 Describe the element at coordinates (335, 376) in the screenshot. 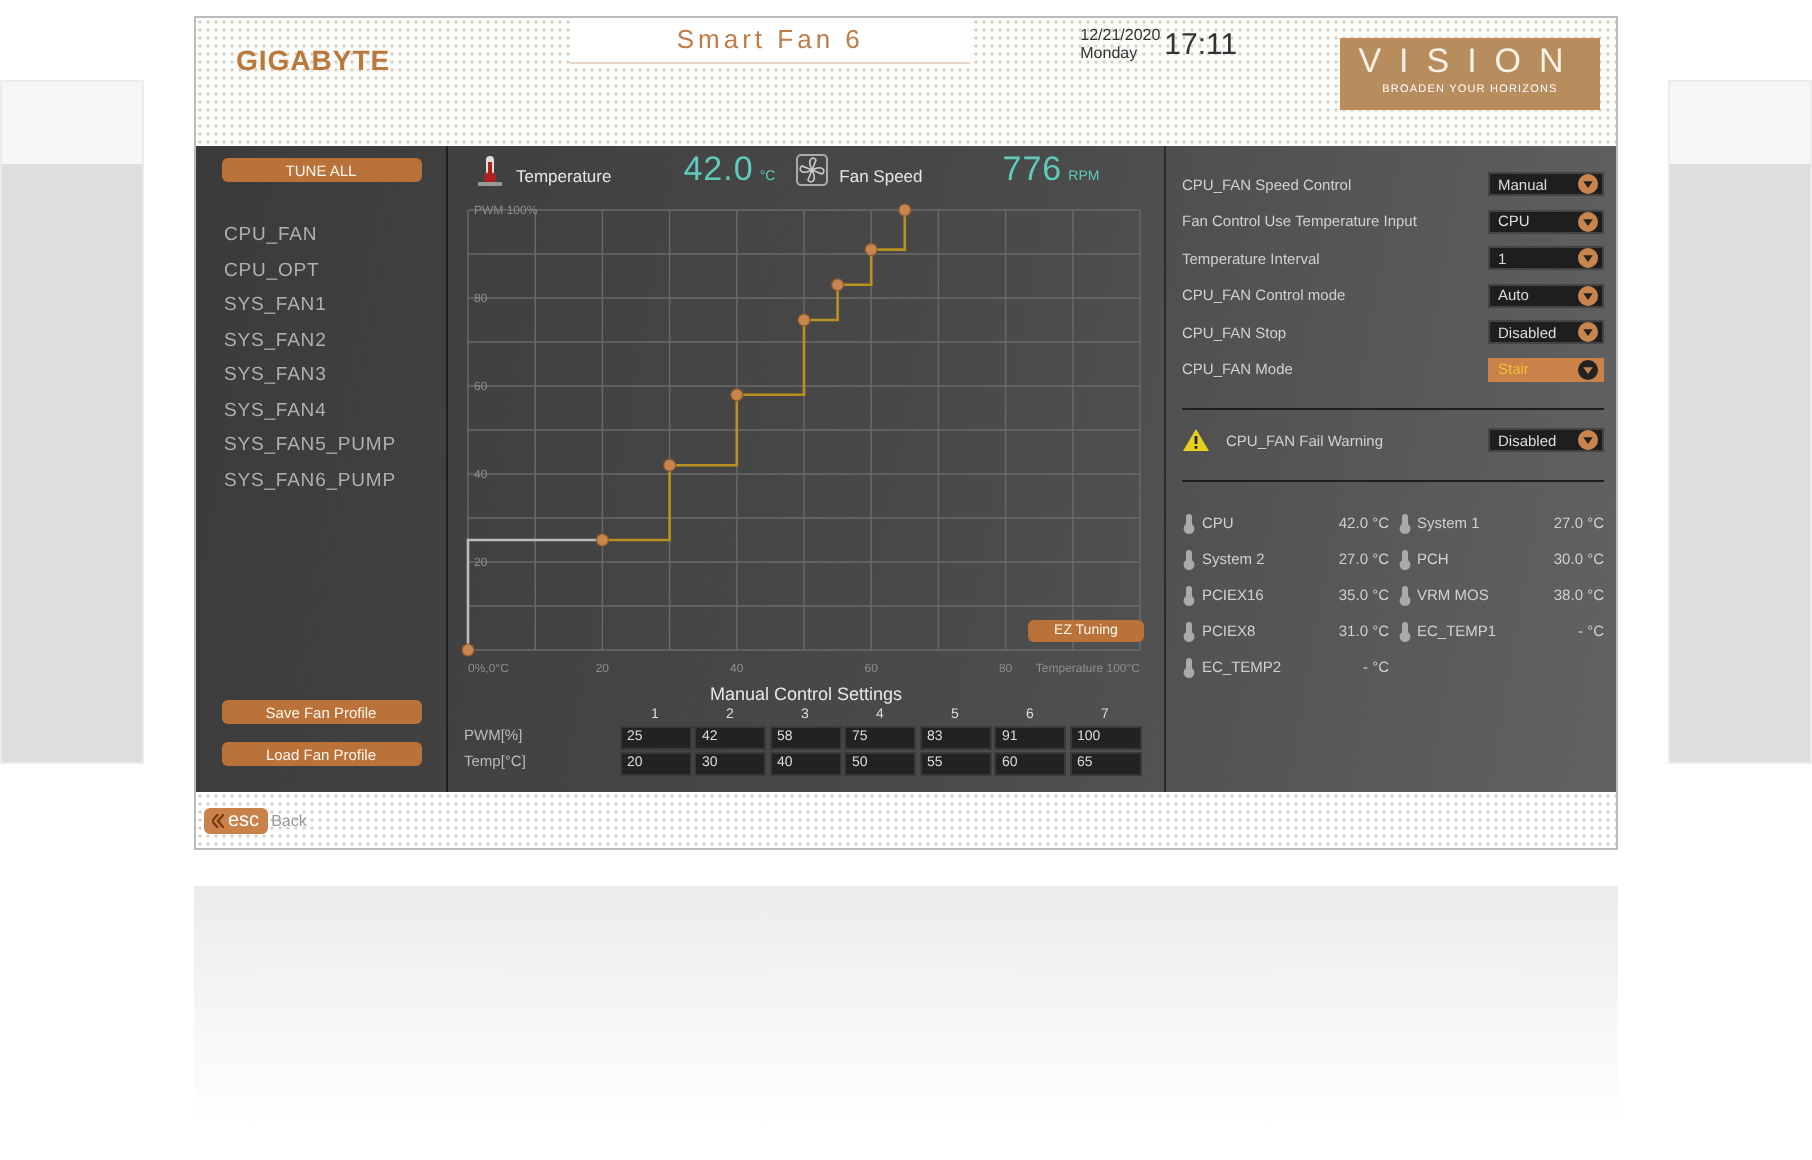

I see `fan-list-item: SYS_FAN3` at that location.